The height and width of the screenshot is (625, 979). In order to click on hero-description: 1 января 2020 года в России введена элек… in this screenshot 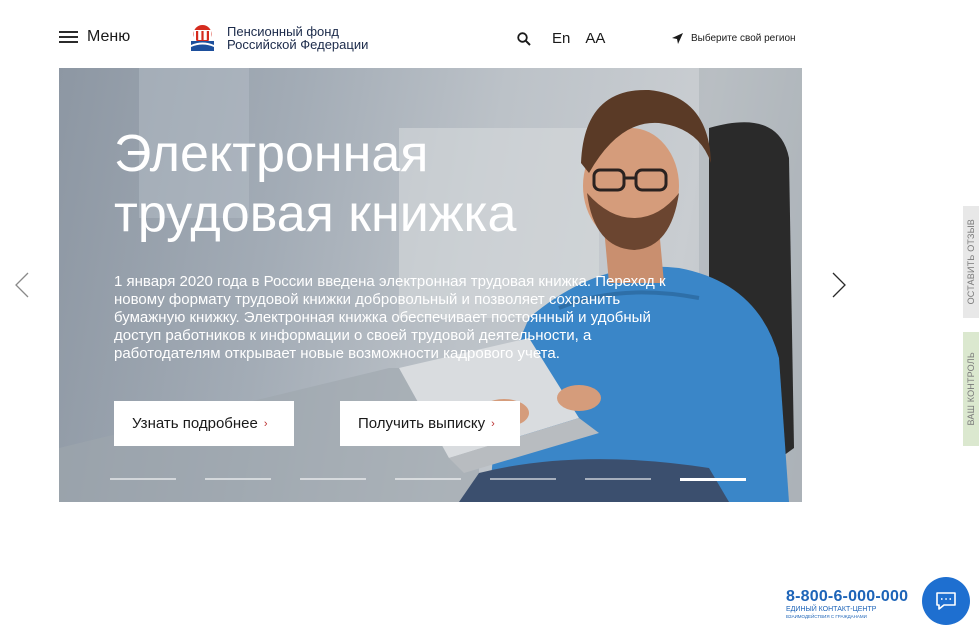, I will do `click(390, 317)`.